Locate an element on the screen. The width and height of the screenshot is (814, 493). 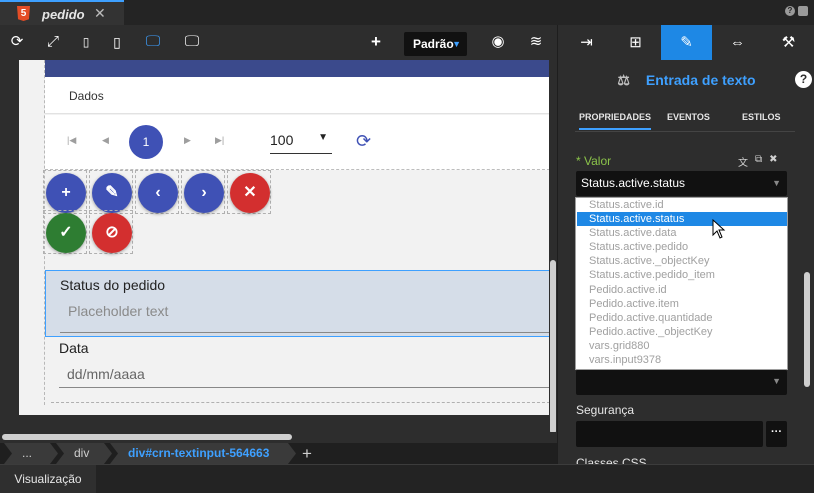
panel-scroll-thumb is located at coordinates (807, 329).